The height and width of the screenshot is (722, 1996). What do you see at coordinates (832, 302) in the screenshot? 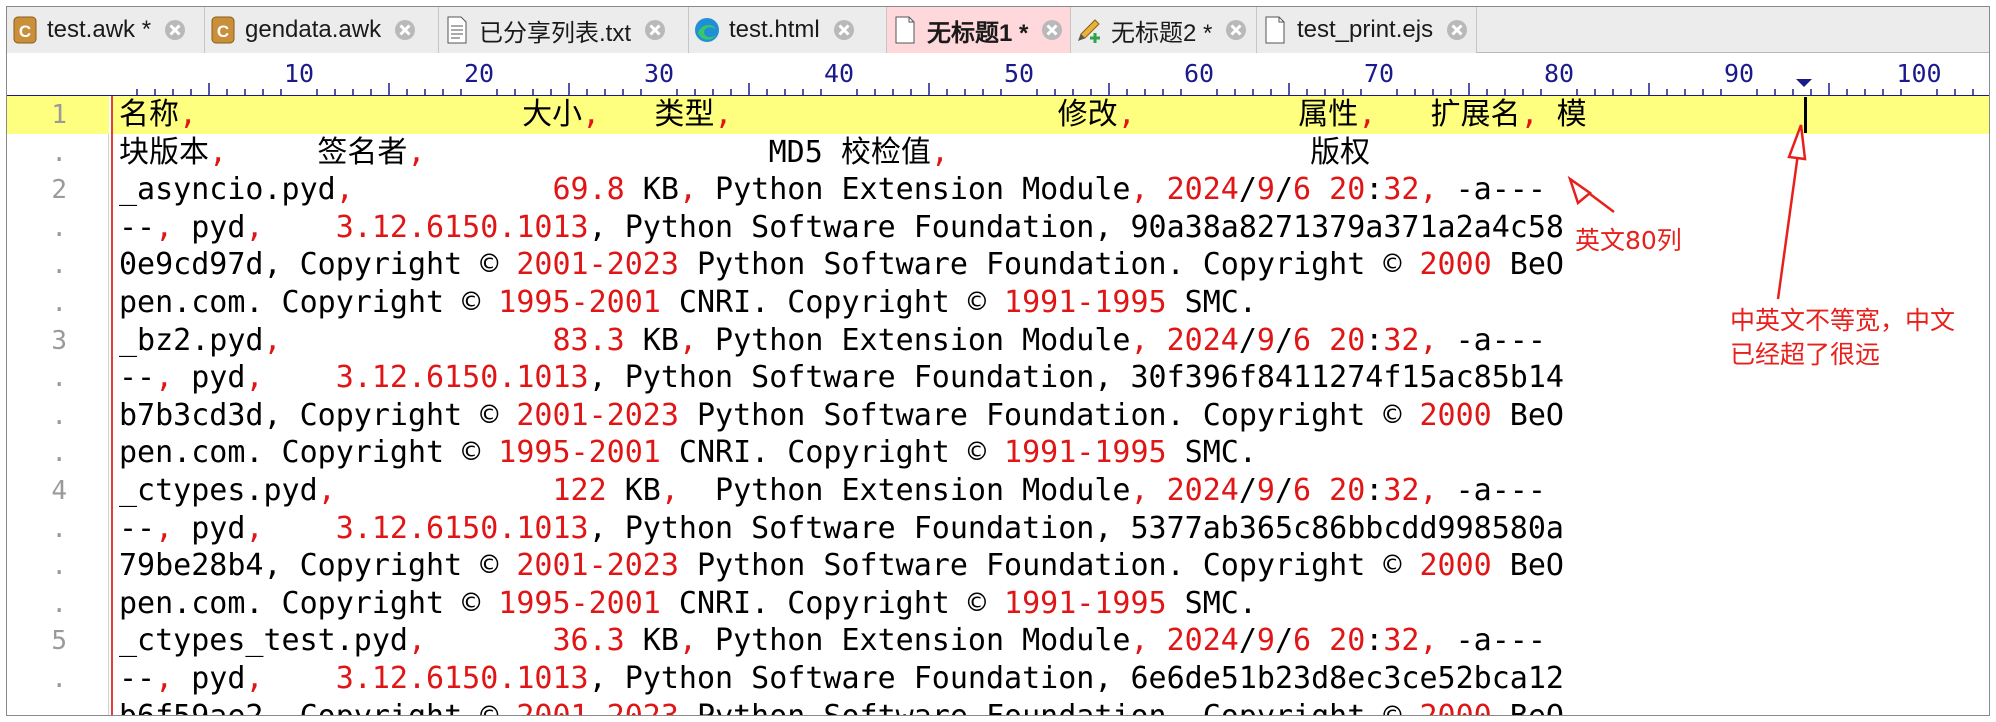
I see `text-token: CNRI. Copyright ©` at bounding box center [832, 302].